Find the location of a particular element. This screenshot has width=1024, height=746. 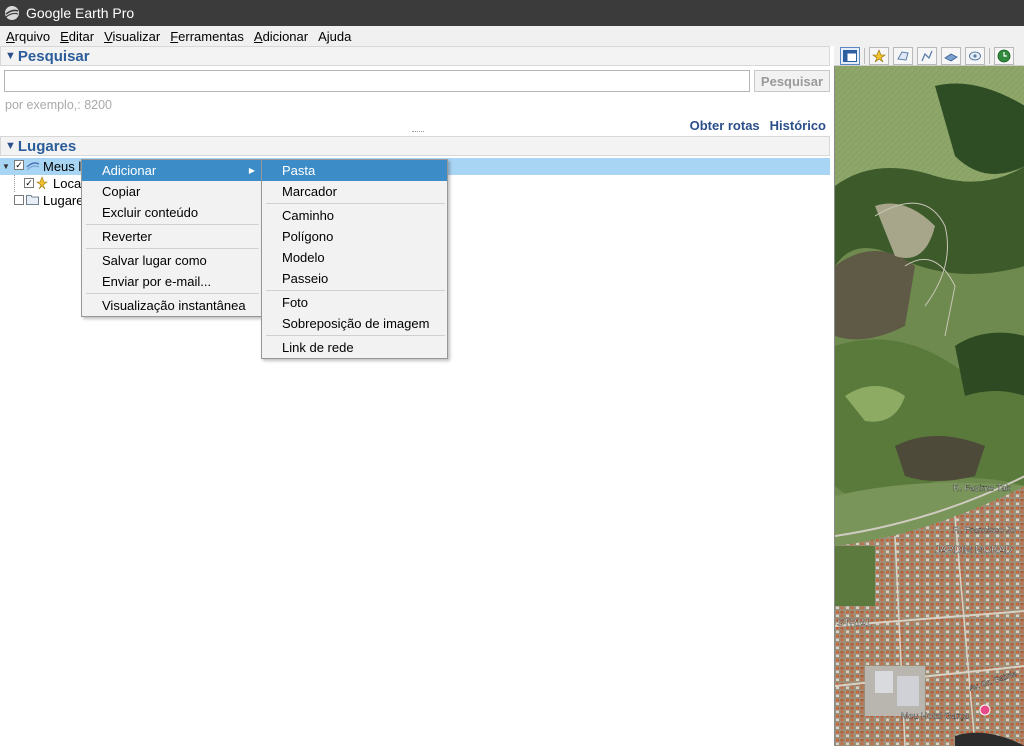

tree-item-label: Local is located at coordinates (69, 183).